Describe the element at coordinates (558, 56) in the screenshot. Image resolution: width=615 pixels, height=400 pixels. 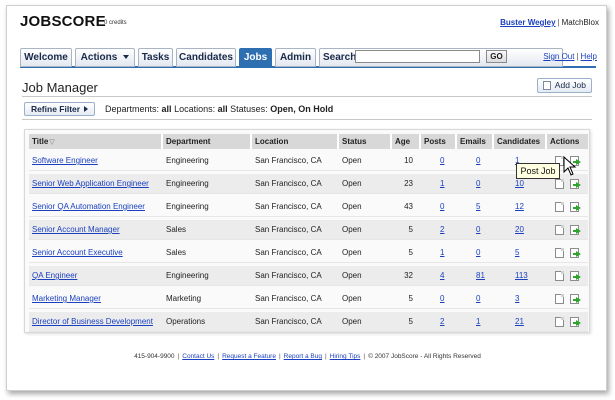
I see `sign-out-link: Sign Out` at that location.